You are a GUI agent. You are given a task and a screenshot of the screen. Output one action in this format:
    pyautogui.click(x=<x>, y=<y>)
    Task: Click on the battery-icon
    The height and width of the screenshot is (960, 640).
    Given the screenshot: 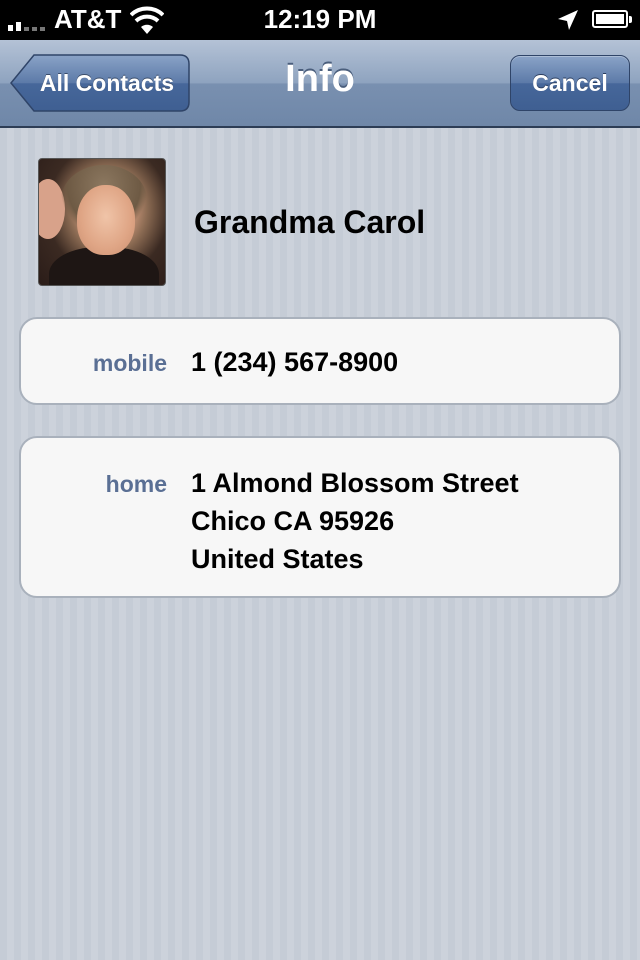 What is the action you would take?
    pyautogui.click(x=612, y=19)
    